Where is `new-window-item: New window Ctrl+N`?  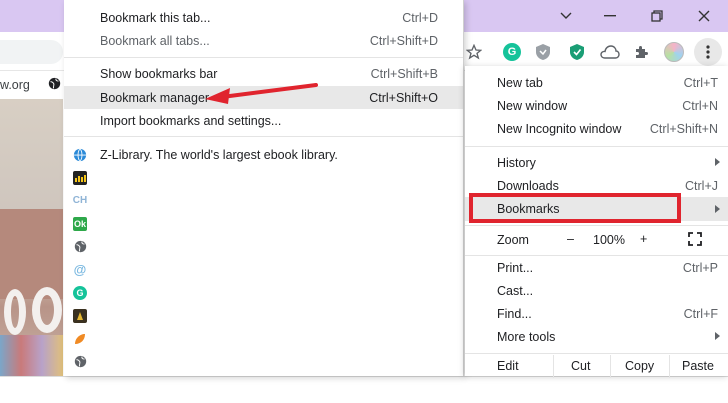
new-window-item: New window Ctrl+N is located at coordinates (596, 106).